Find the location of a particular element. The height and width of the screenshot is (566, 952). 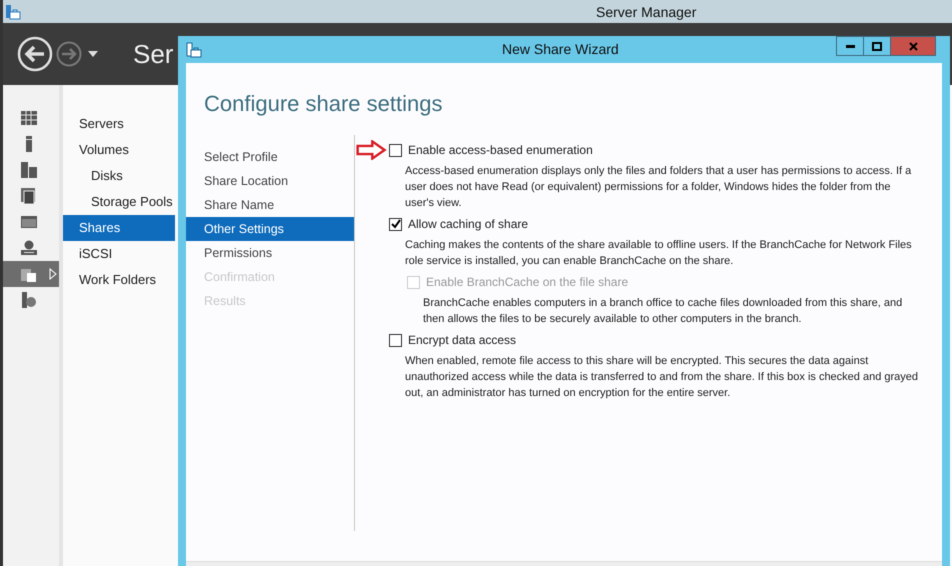

nav-item: iSCSI is located at coordinates (119, 254).